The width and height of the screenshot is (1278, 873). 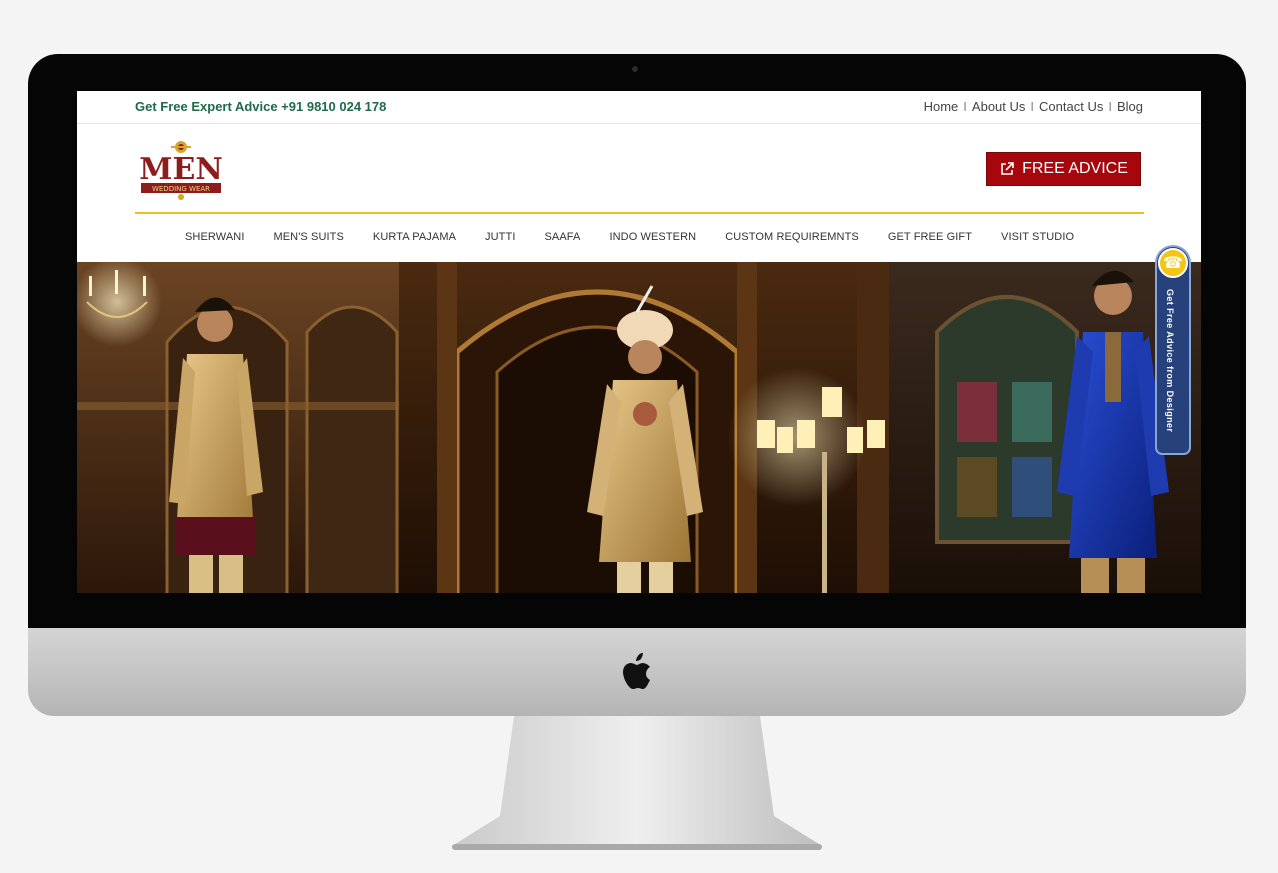 I want to click on webcam-icon, so click(x=635, y=69).